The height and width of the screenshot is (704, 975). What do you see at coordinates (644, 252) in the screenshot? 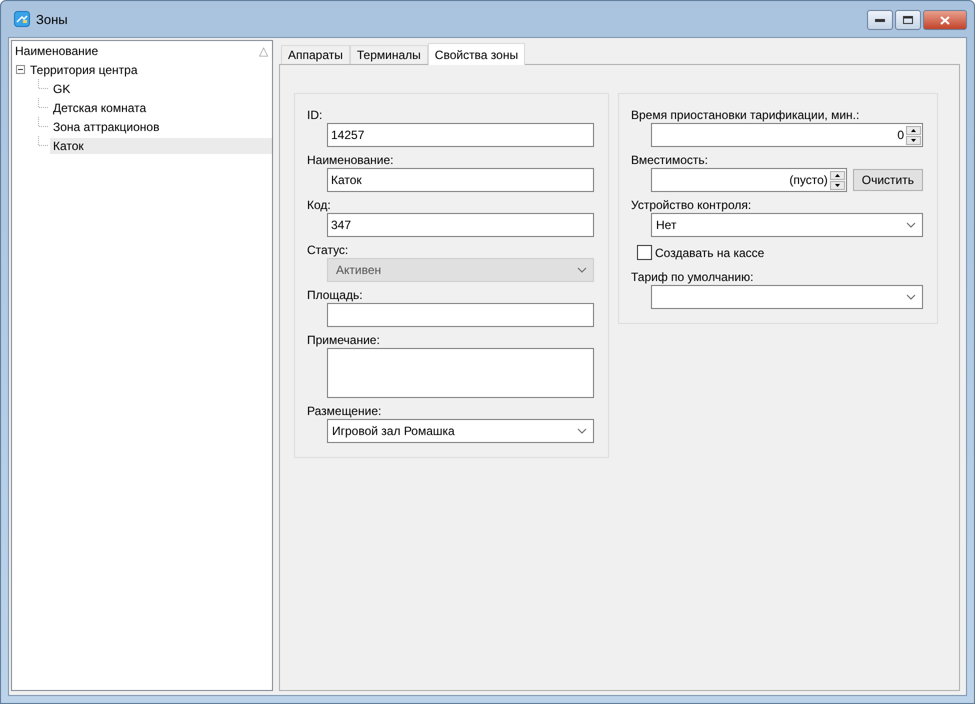
I see `checkbox` at bounding box center [644, 252].